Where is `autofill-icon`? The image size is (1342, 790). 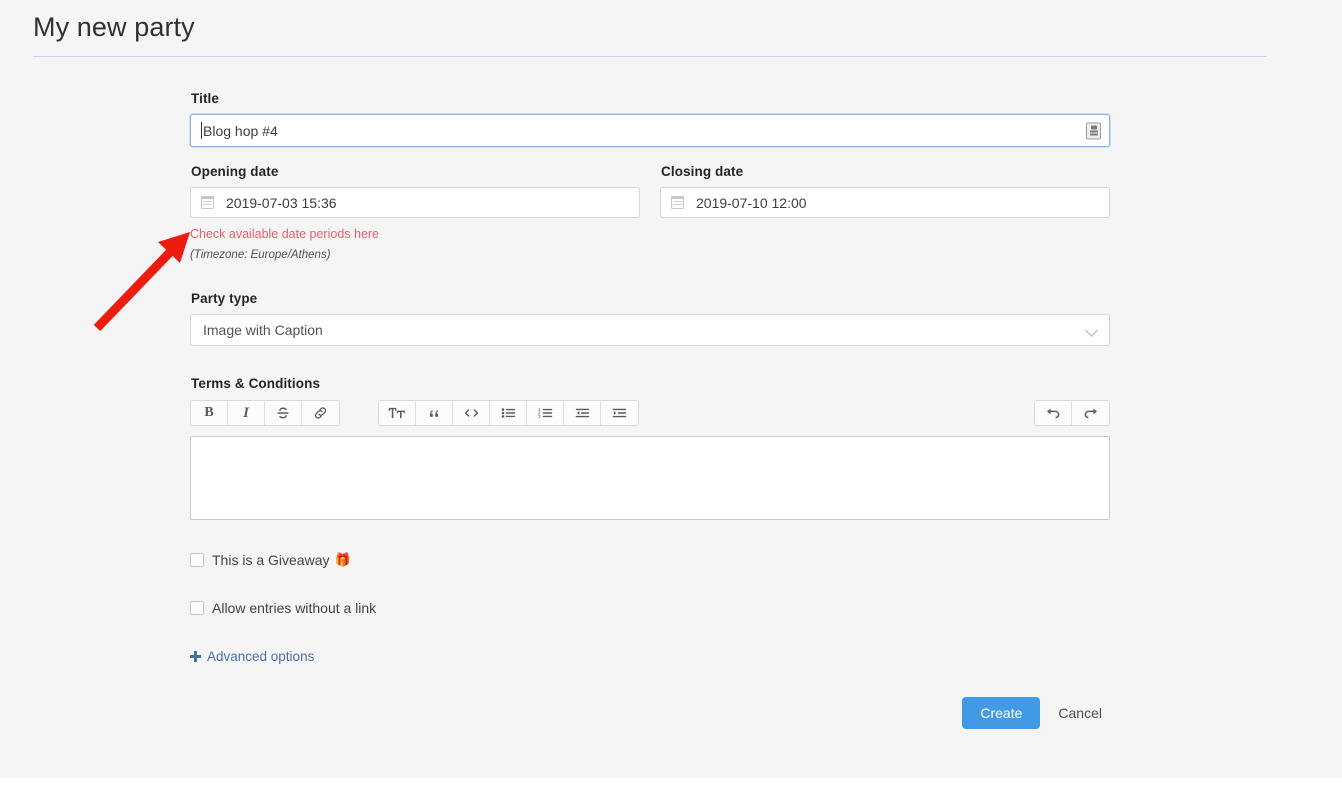
autofill-icon is located at coordinates (1093, 130).